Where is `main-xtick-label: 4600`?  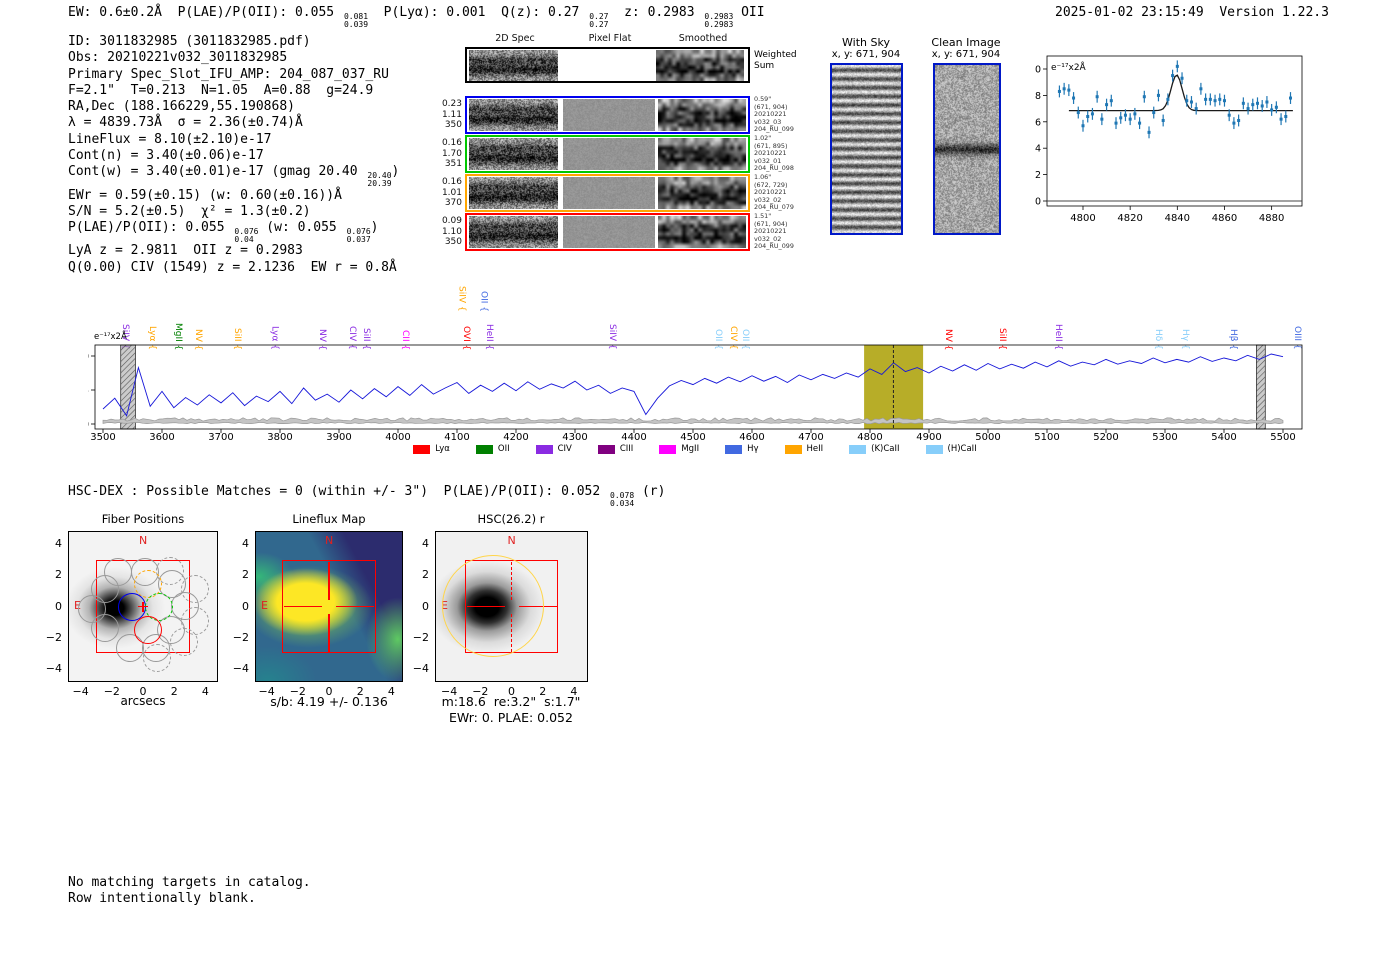 main-xtick-label: 4600 is located at coordinates (752, 437).